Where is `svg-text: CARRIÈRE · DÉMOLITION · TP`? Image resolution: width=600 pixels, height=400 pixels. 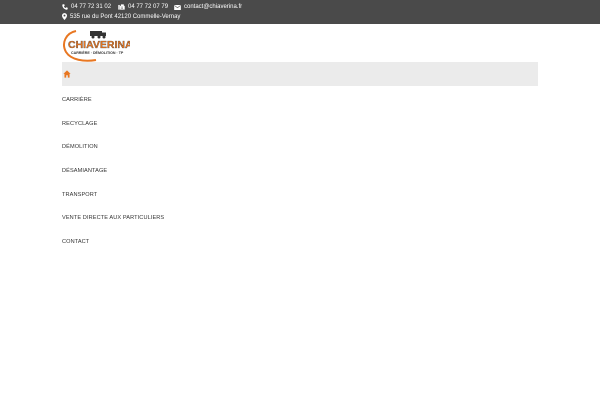
svg-text: CARRIÈRE · DÉMOLITION · TP is located at coordinates (97, 52).